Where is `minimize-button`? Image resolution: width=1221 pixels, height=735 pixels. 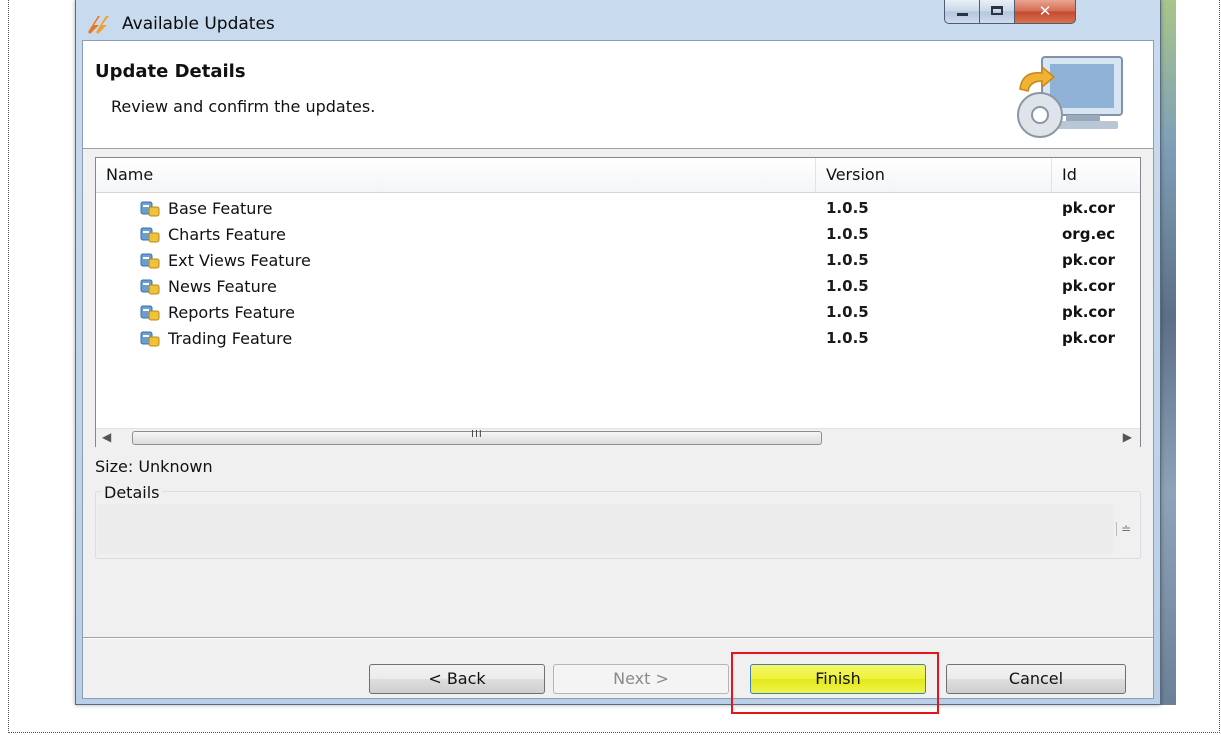 minimize-button is located at coordinates (962, 12).